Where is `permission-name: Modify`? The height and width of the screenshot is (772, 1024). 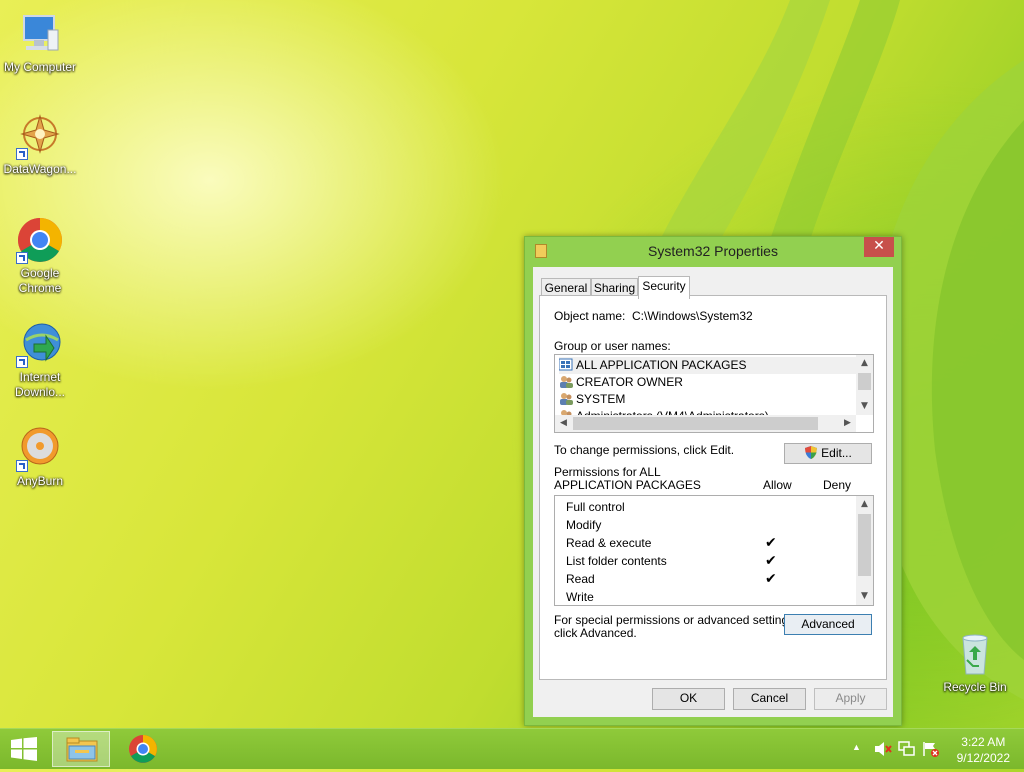
permission-name: Modify is located at coordinates (584, 525).